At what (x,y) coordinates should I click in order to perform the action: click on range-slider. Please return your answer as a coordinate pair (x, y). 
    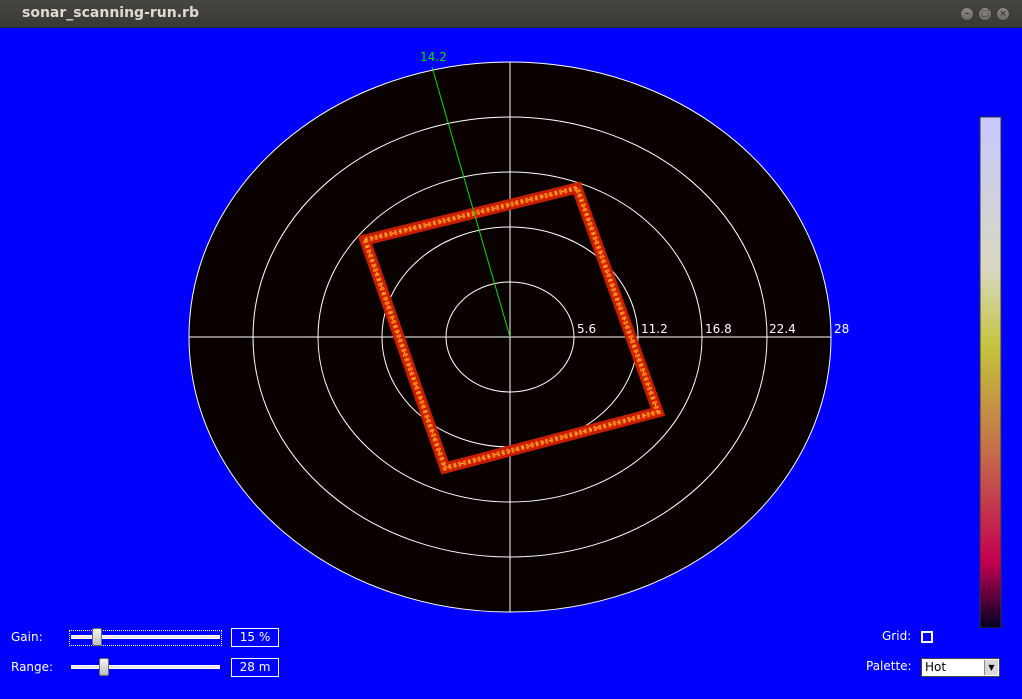
    Looking at the image, I should click on (145, 667).